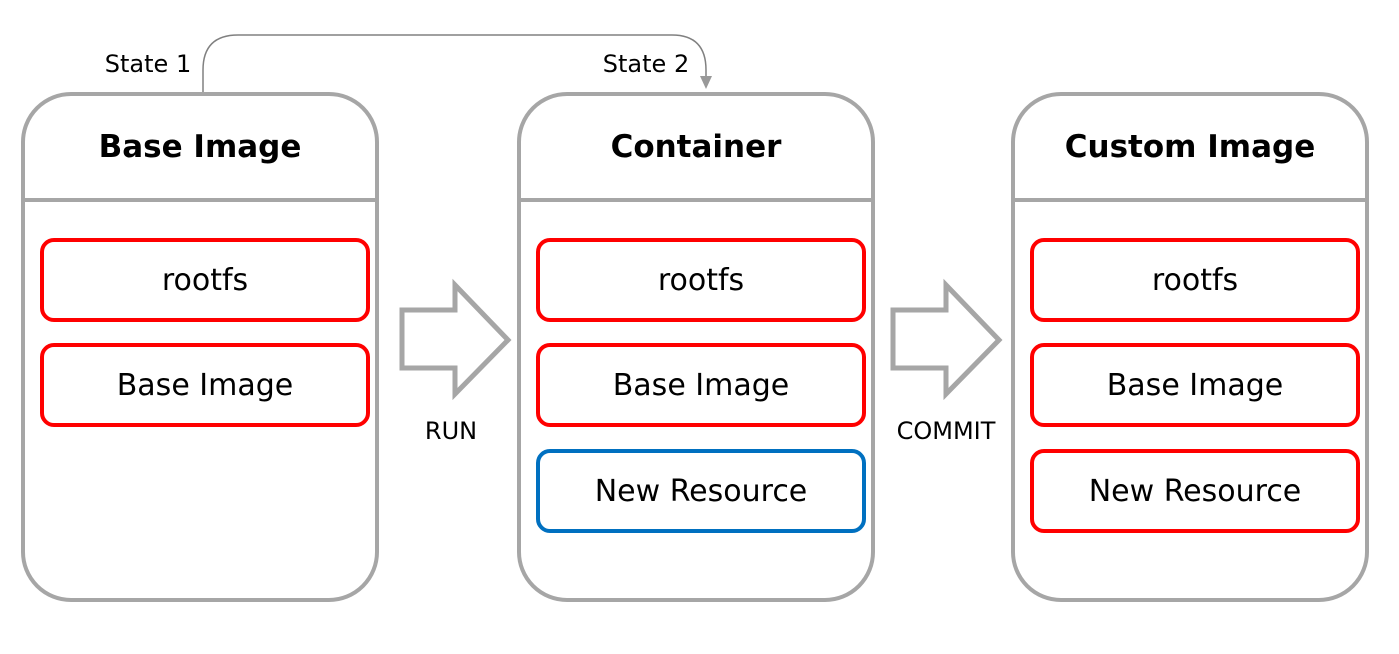 This screenshot has width=1399, height=654. I want to click on panel-title: Container, so click(696, 149).